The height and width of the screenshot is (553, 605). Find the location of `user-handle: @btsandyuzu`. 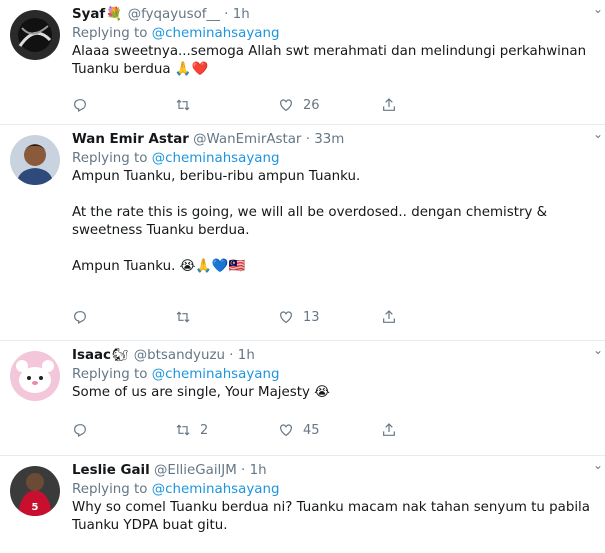

user-handle: @btsandyuzu is located at coordinates (179, 355).